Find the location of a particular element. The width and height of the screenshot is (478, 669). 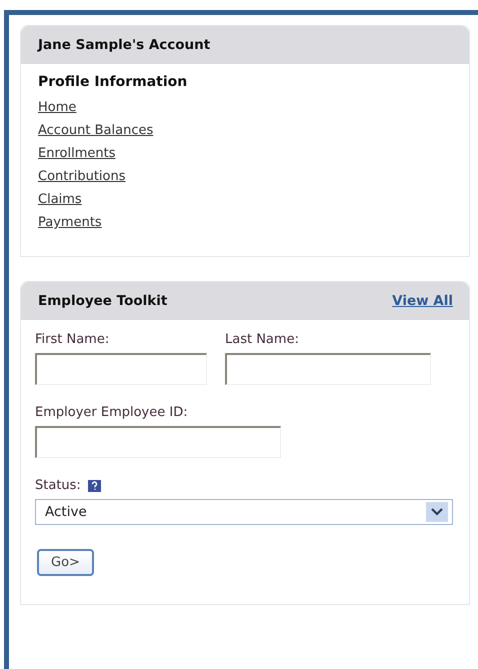

field-label: Employer Employee ID: is located at coordinates (112, 412).